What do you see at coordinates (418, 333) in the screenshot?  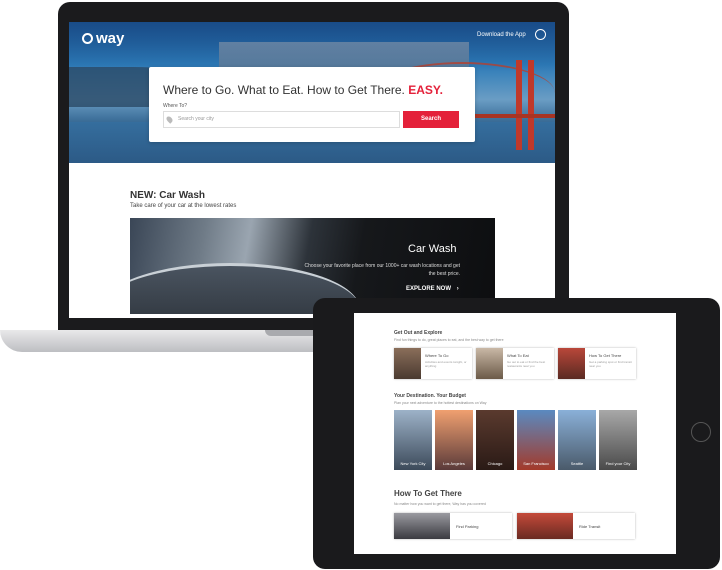 I see `explore-title: Get Out and Explore` at bounding box center [418, 333].